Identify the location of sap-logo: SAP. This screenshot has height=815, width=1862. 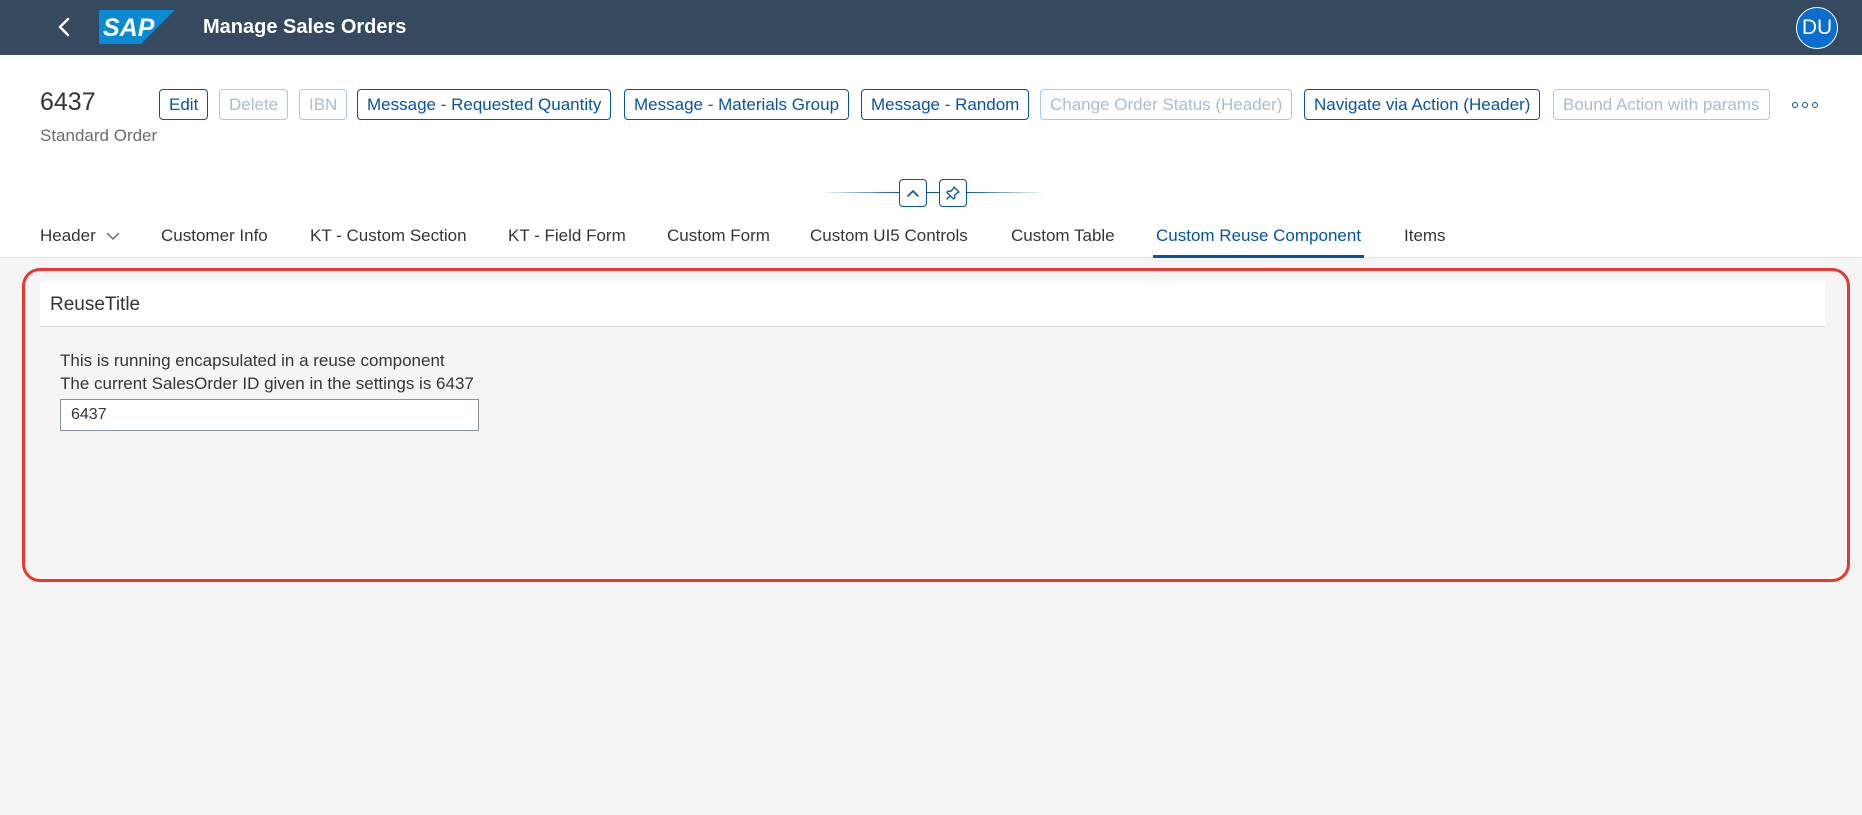
(137, 27).